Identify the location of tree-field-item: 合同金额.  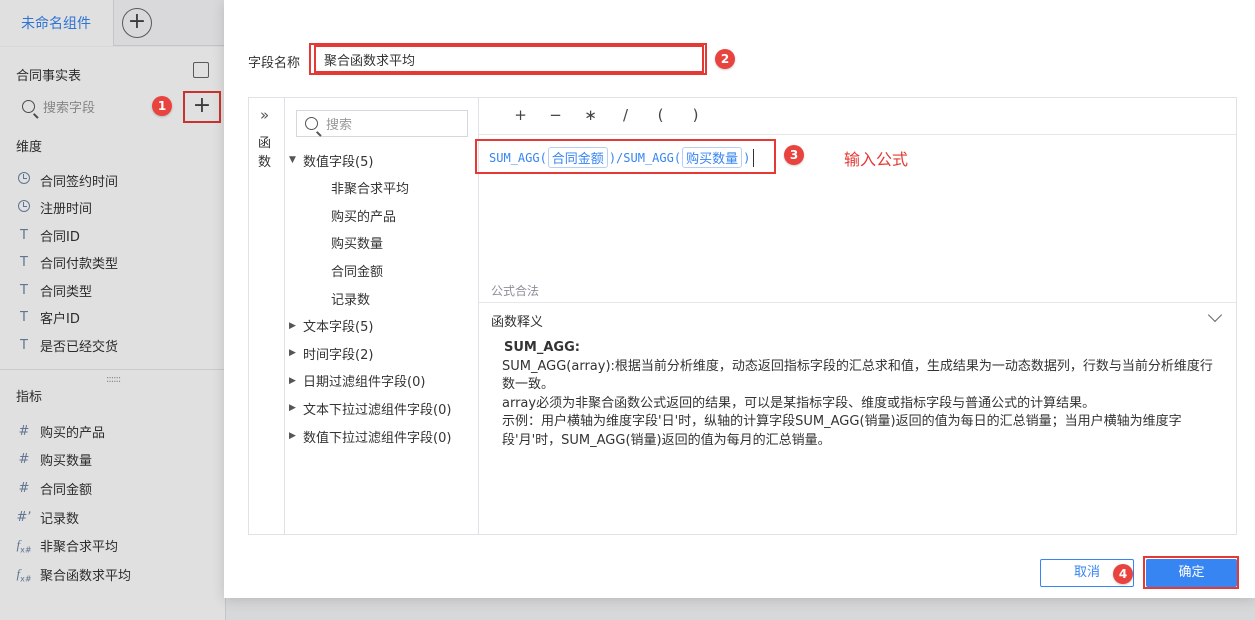
(357, 270).